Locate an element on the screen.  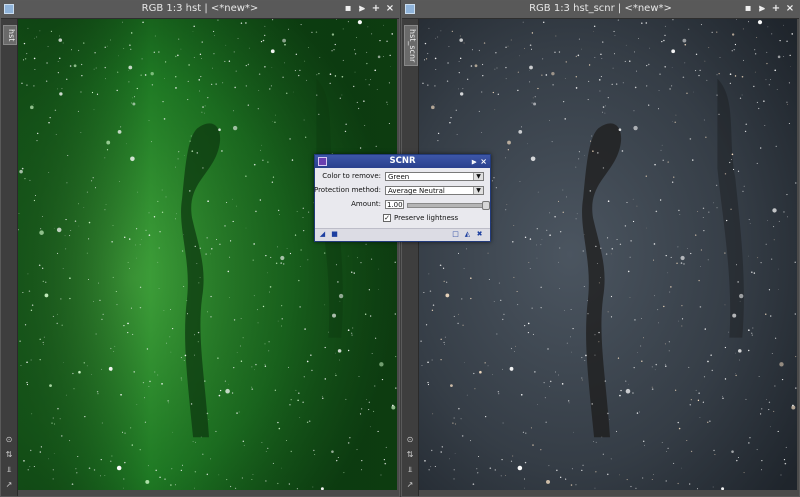
window-titlebar: RGB 1:3 hst | <*new*> ▪ ⫸ + × is located at coordinates (200, 10).